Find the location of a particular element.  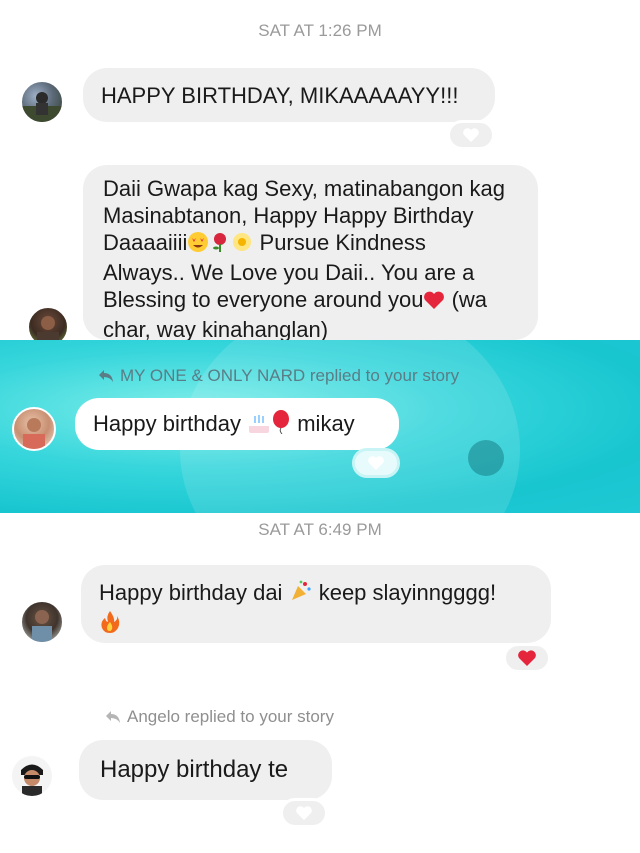

blossom-emoji-icon is located at coordinates (242, 245).